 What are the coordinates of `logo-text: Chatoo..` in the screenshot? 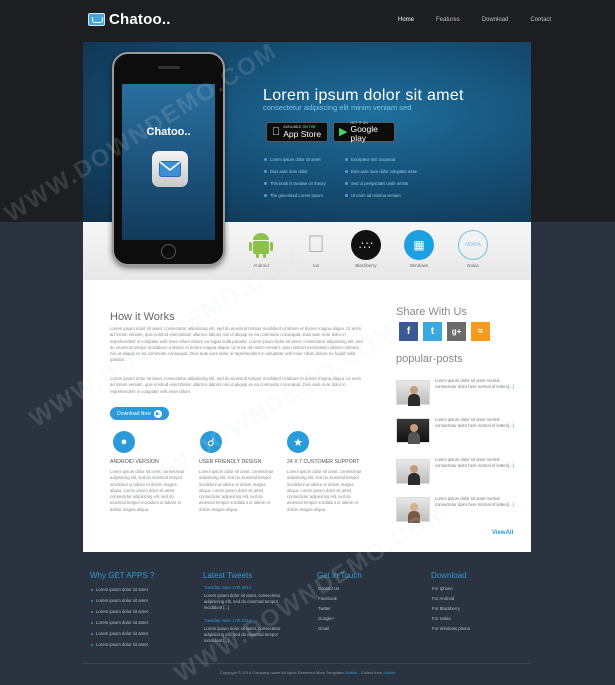 It's located at (140, 19).